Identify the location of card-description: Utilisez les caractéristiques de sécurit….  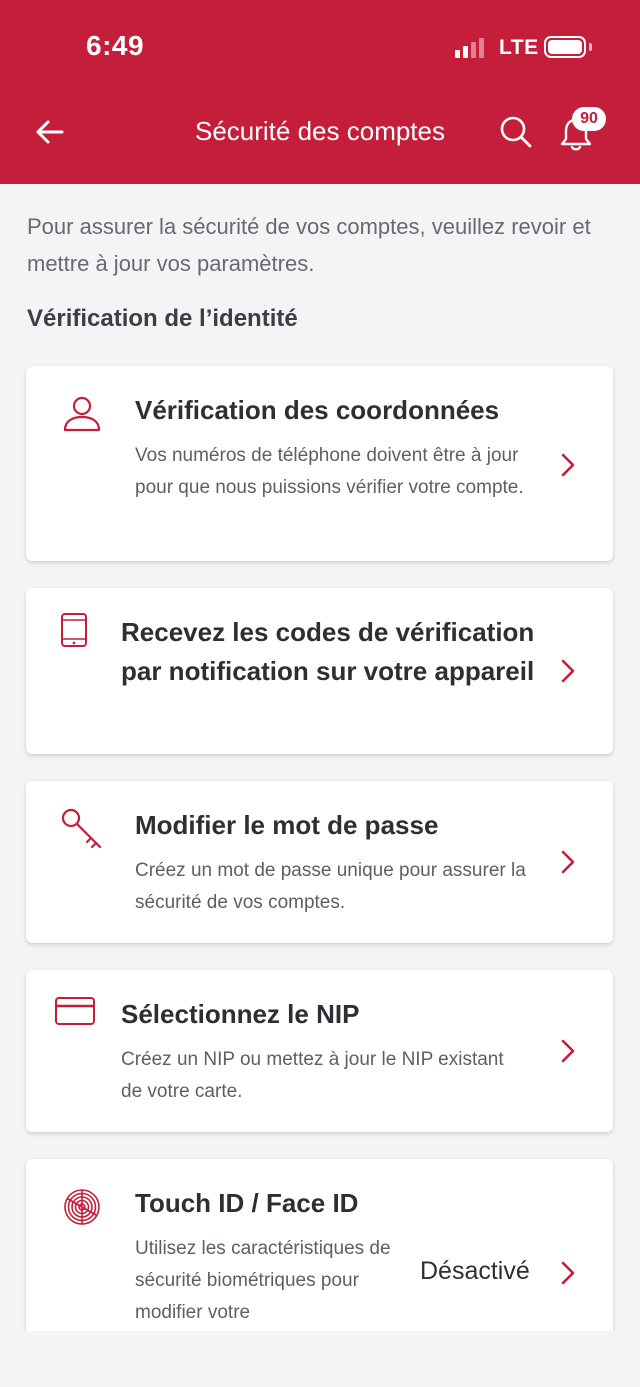
(263, 1280).